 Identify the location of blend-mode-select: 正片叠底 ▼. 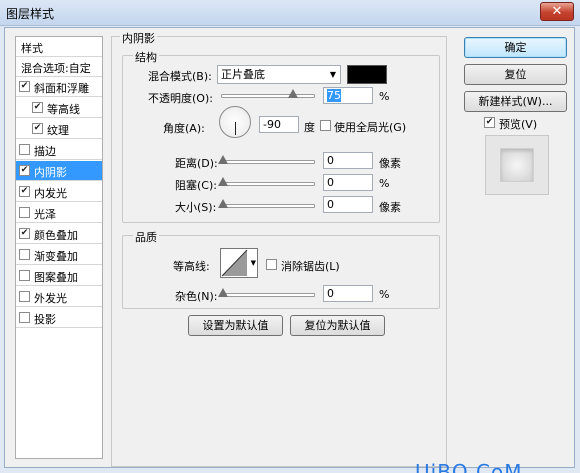
(279, 74).